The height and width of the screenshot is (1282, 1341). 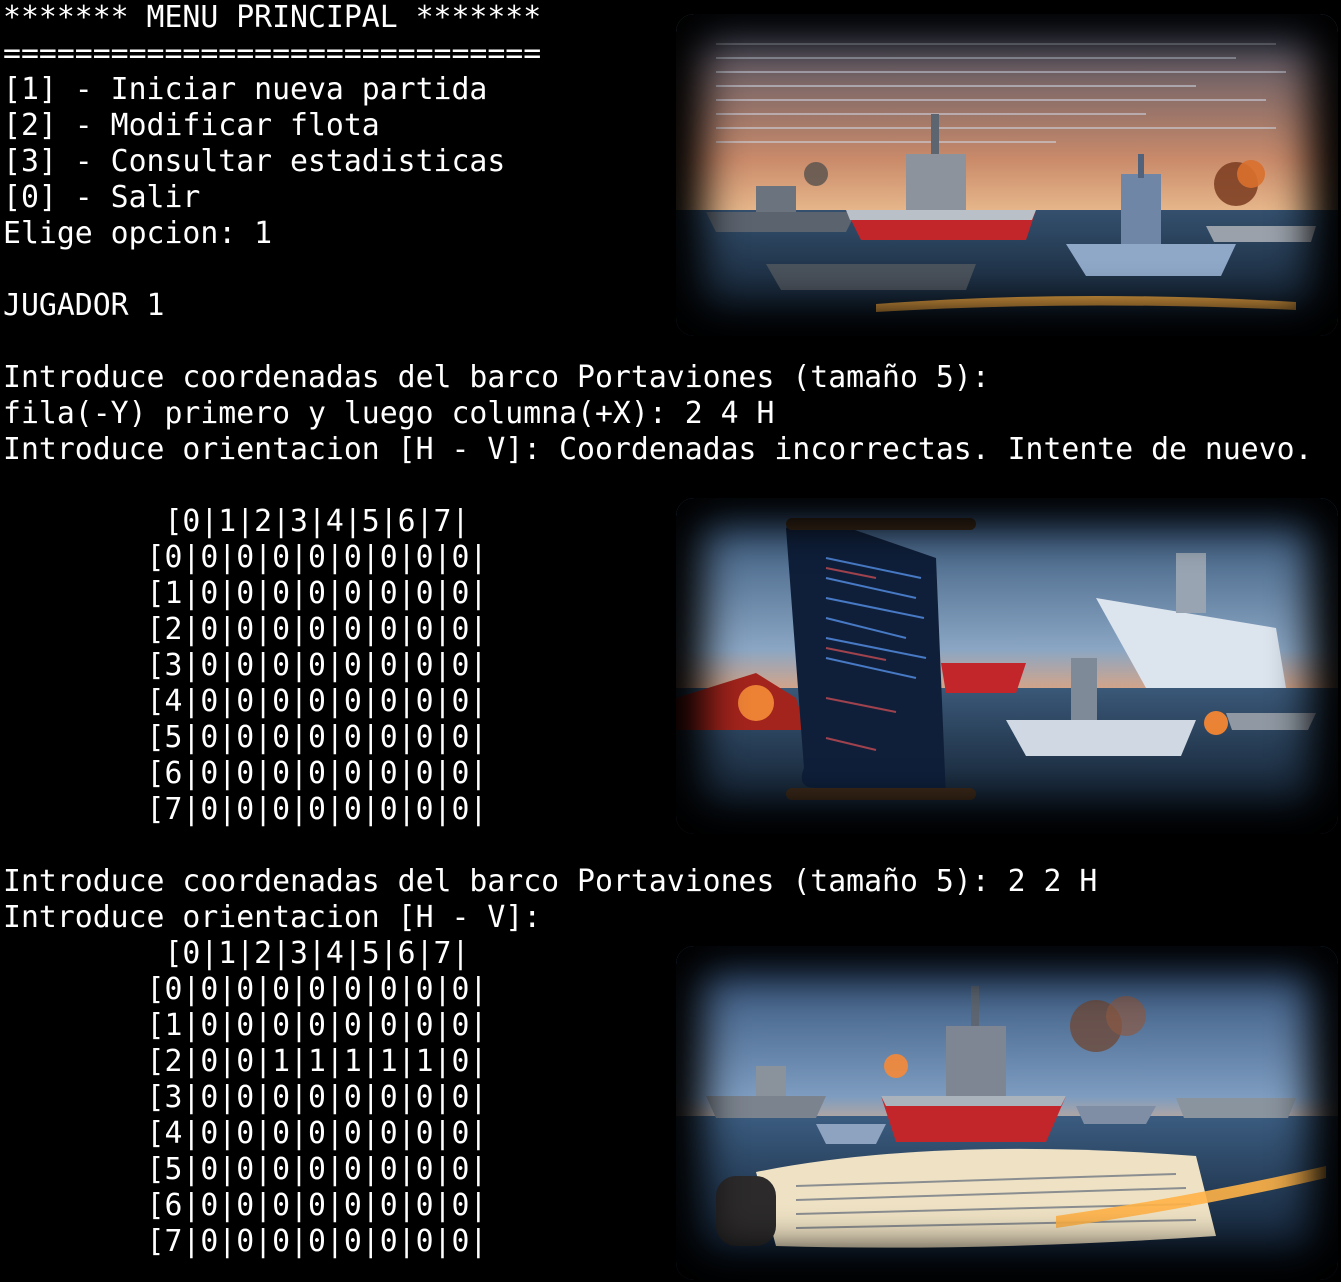 I want to click on fleet-battle-image, so click(x=1007, y=1113).